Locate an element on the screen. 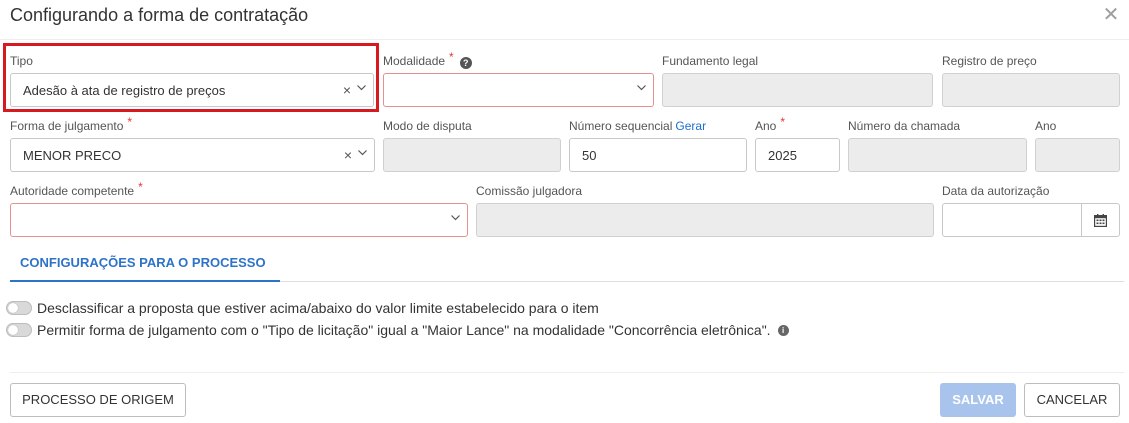 The image size is (1129, 423). field-modo-disputa: Modo de disputa is located at coordinates (472, 146).